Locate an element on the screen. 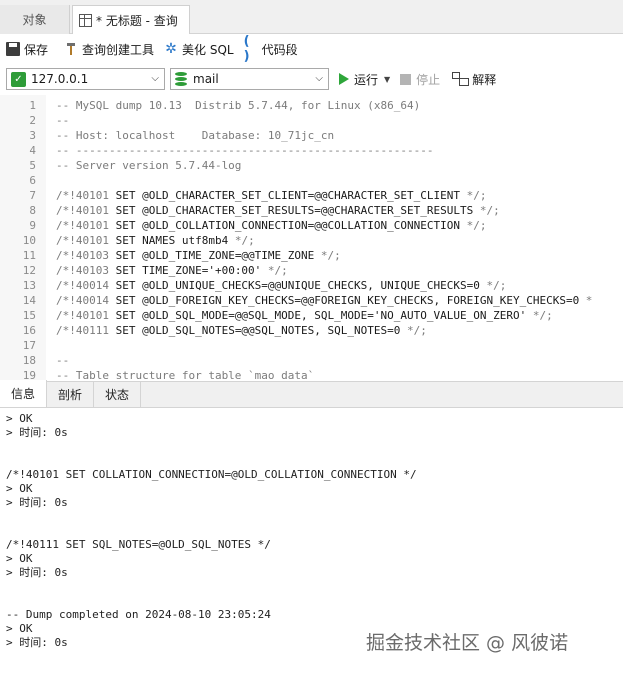  play-icon is located at coordinates (344, 79).